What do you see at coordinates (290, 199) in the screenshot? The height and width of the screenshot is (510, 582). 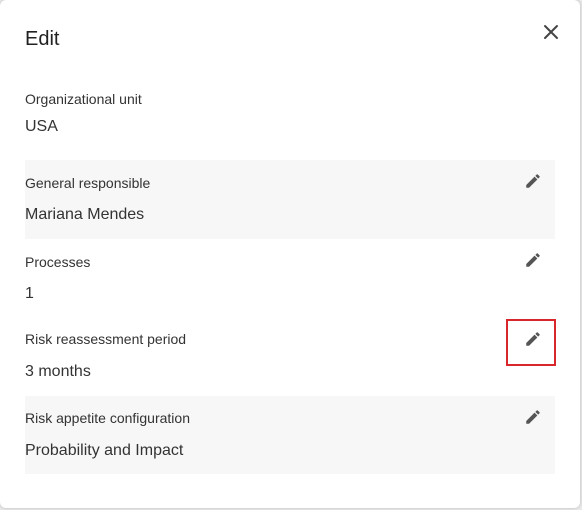 I see `field-general-responsible: General responsible Mariana Mendes` at bounding box center [290, 199].